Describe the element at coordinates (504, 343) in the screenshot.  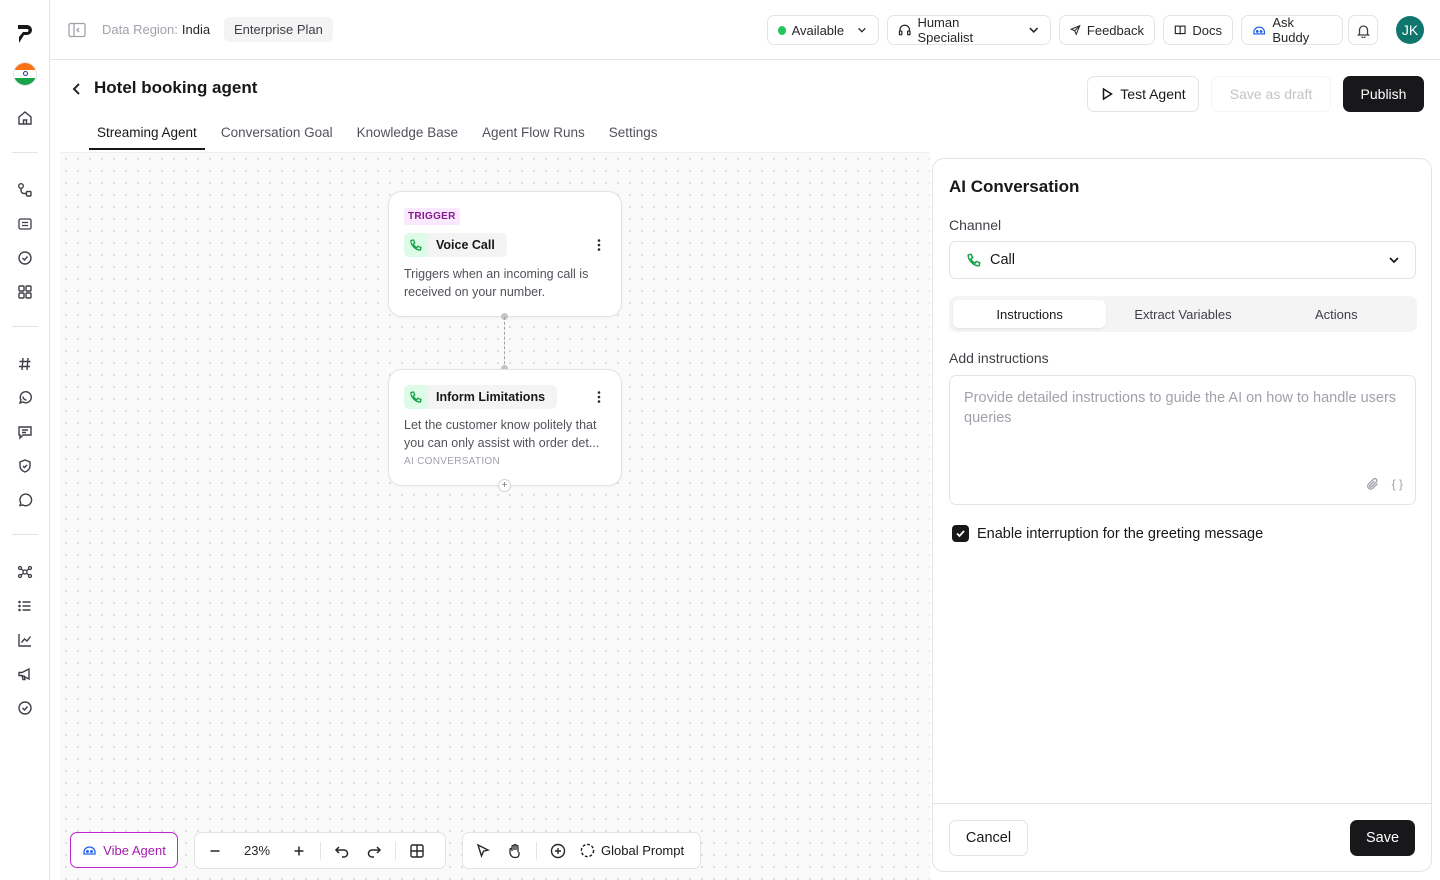
I see `node-connector` at that location.